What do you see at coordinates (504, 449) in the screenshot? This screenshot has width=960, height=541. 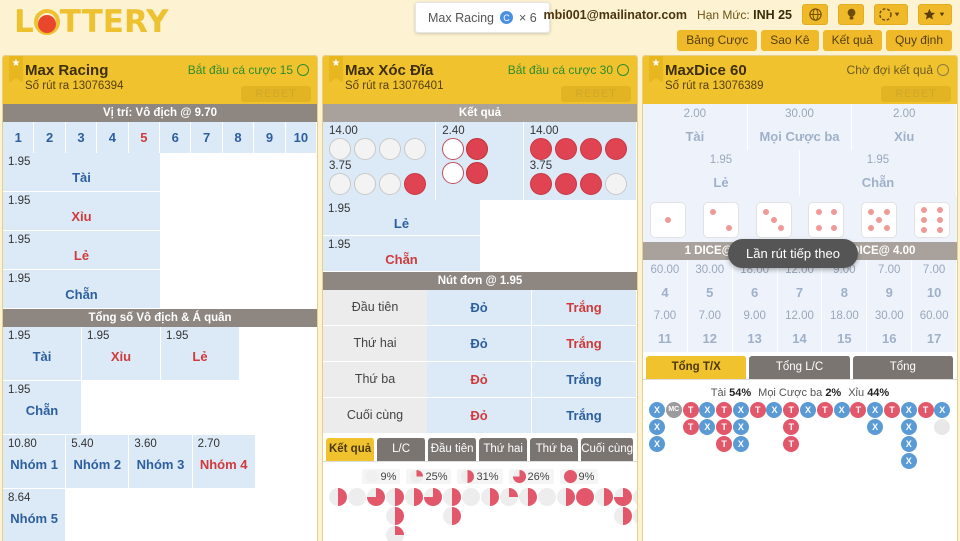 I see `panel2-tab-3: Thứ hai` at bounding box center [504, 449].